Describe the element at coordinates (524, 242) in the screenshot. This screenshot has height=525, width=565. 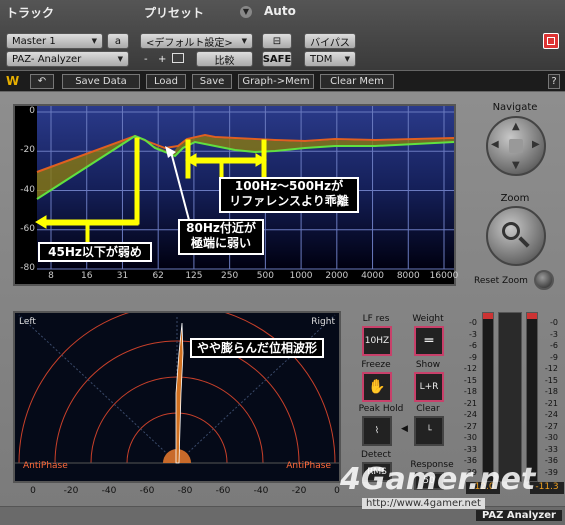
I see `magnifier-handle` at that location.